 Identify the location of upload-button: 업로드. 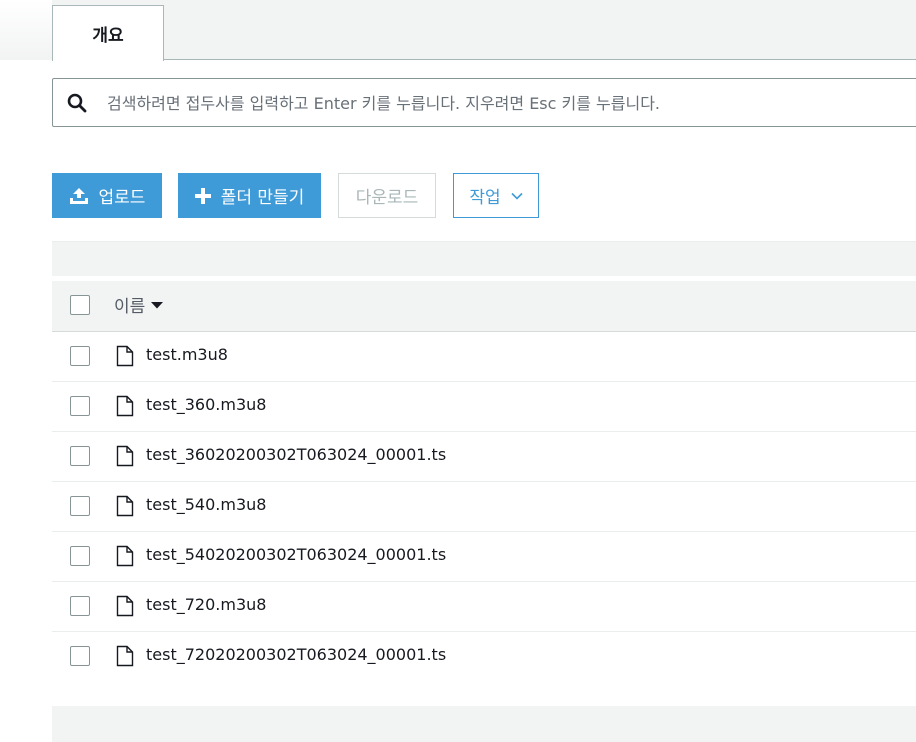
(107, 195).